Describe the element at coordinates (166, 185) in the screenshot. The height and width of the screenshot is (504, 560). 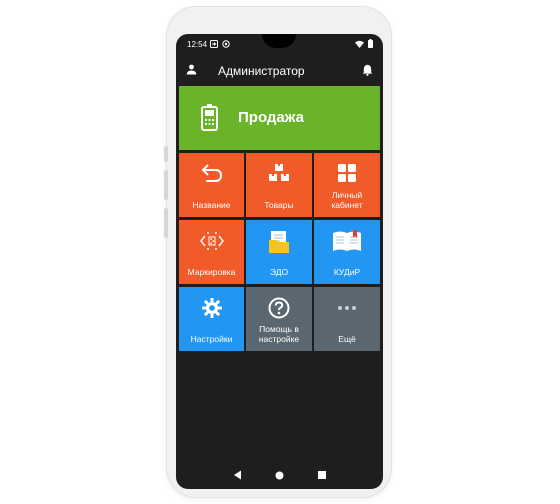
I see `volume-up-button` at that location.